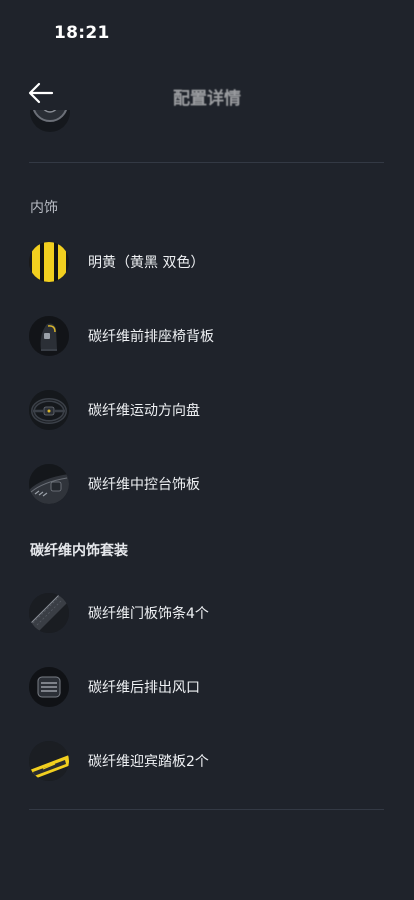  I want to click on option-row-carbon-sill-plate: 碳纤维迎宾踏板2个, so click(207, 761).